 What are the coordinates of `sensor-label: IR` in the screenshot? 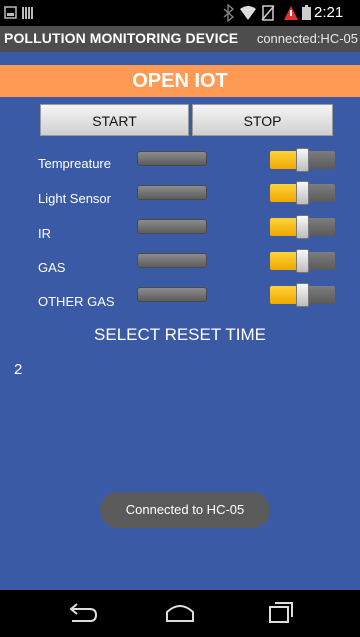 It's located at (44, 233).